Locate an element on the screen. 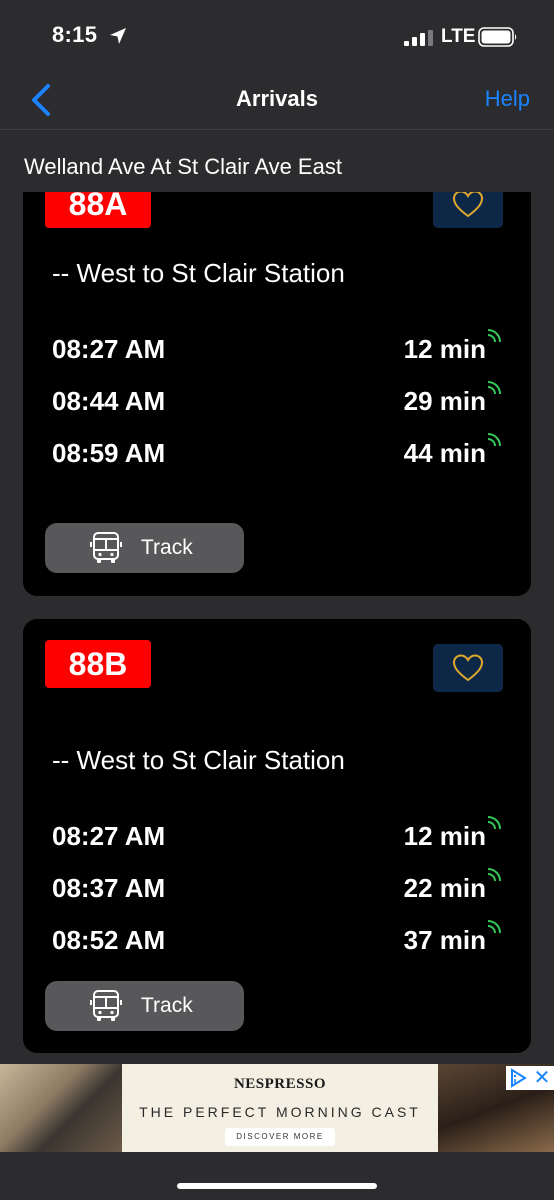  help-button: Help is located at coordinates (507, 99).